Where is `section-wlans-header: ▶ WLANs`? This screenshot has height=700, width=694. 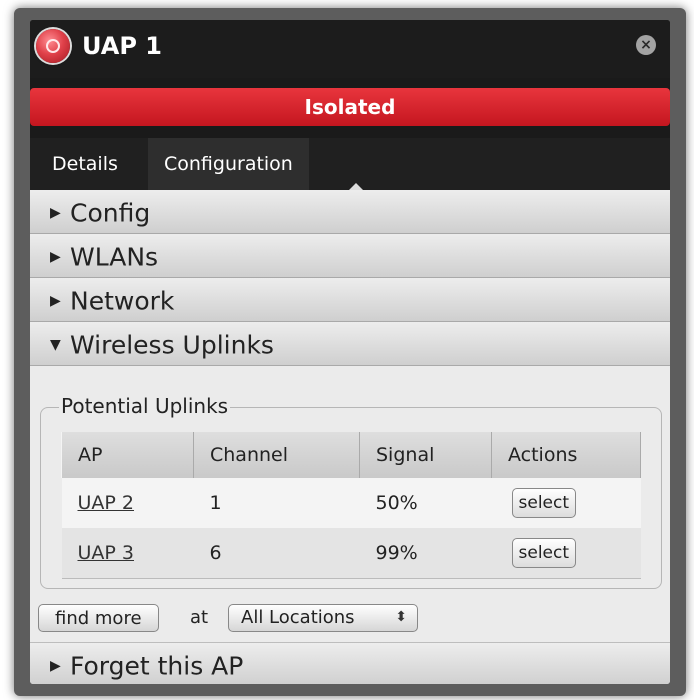 section-wlans-header: ▶ WLANs is located at coordinates (350, 256).